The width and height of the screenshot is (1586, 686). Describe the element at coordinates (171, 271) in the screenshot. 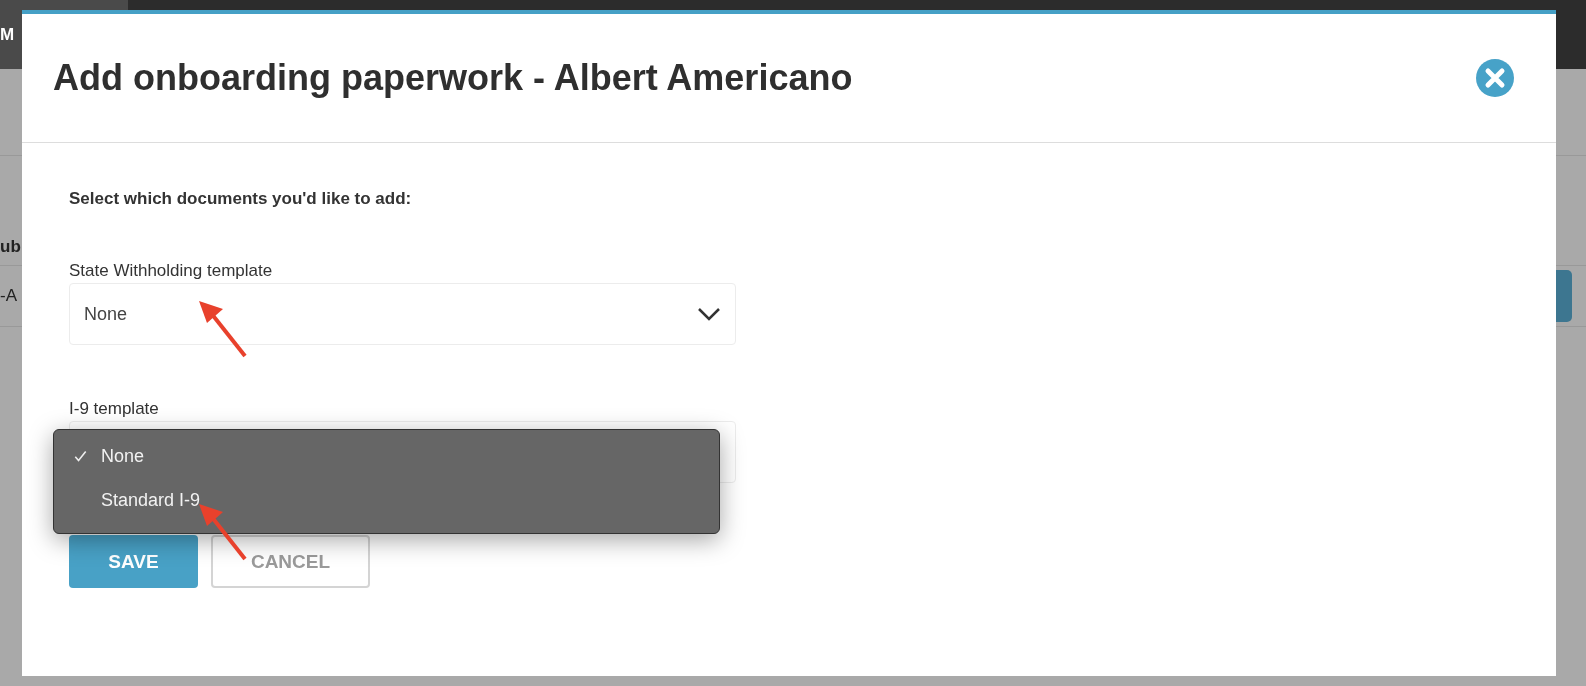

I see `field-label: State Withholding template` at that location.